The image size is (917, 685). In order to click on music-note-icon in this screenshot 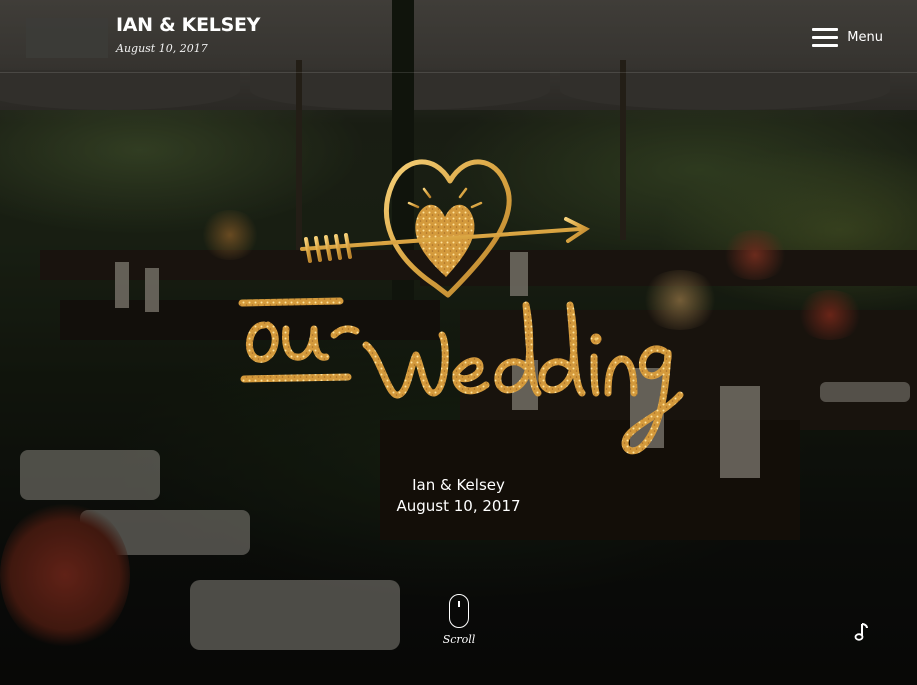, I will do `click(861, 632)`.